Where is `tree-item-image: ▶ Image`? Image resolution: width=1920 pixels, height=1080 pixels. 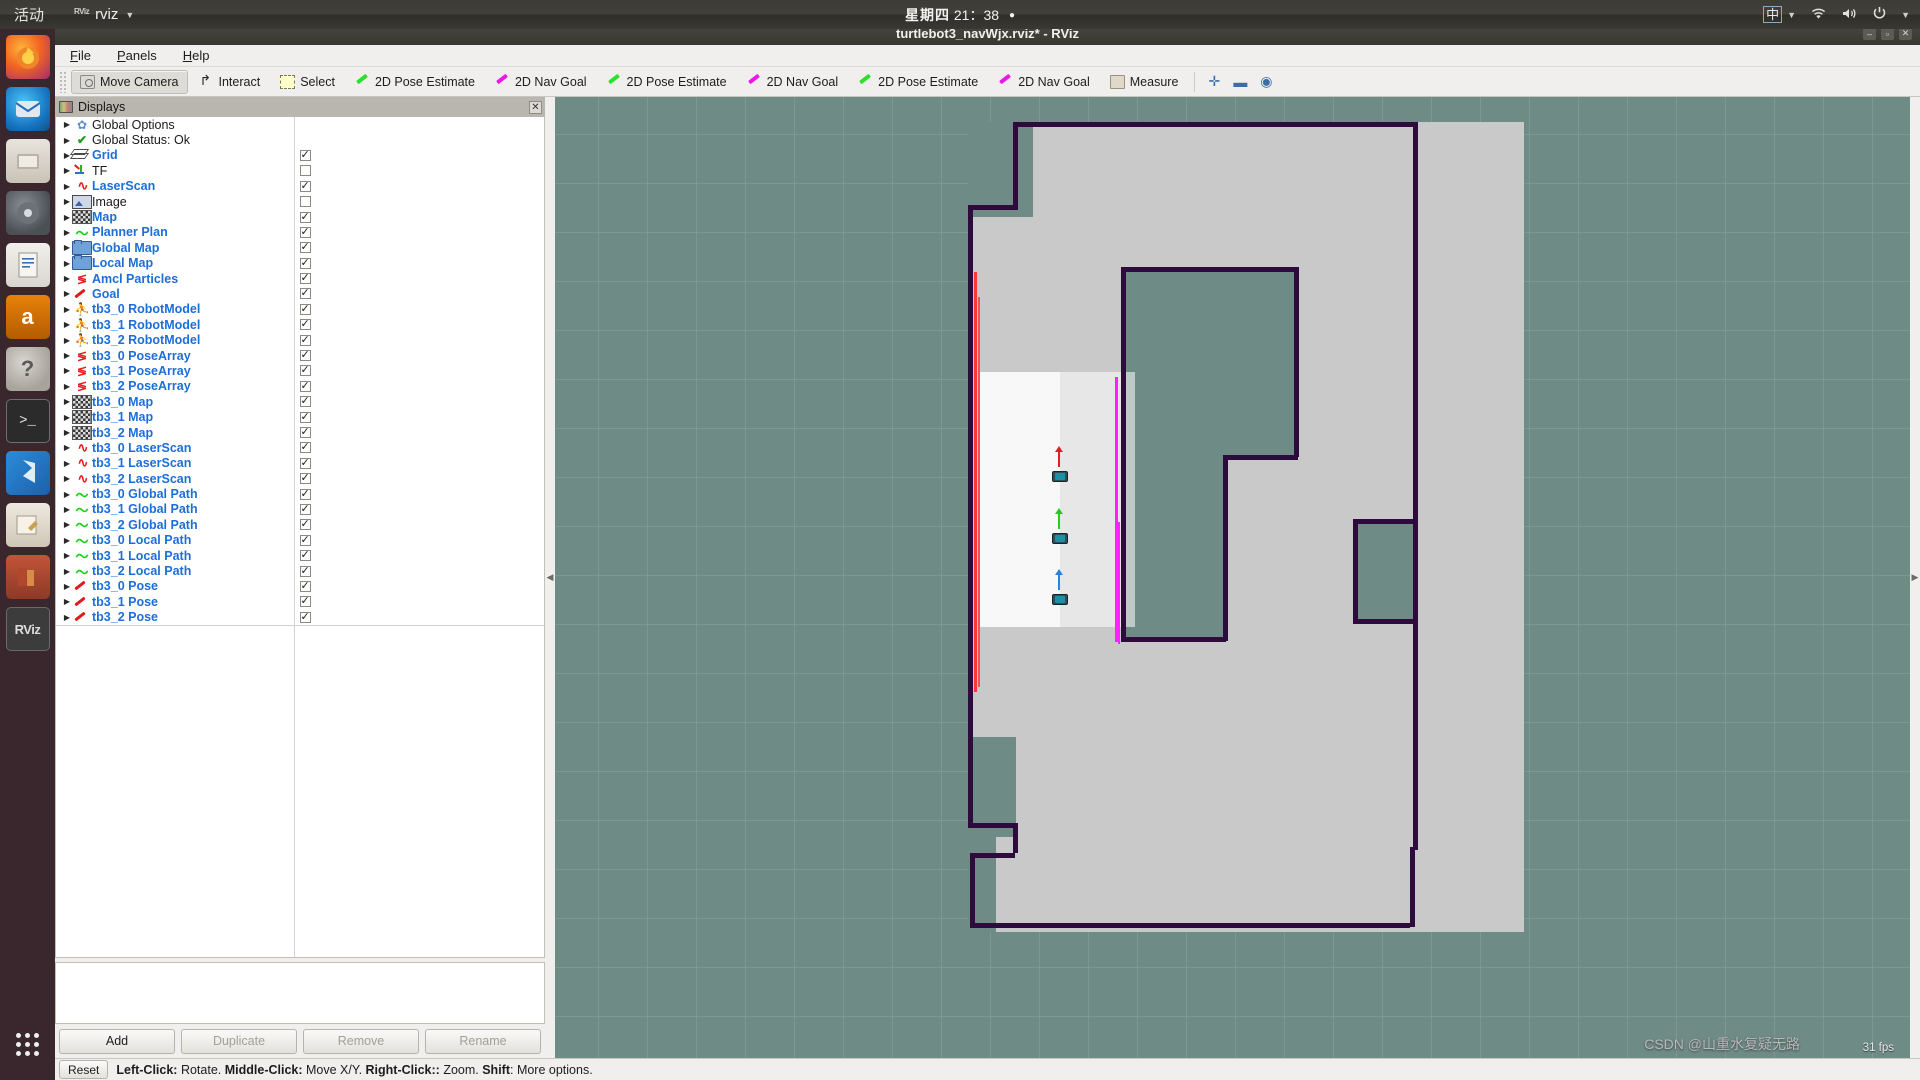 tree-item-image: ▶ Image is located at coordinates (300, 201).